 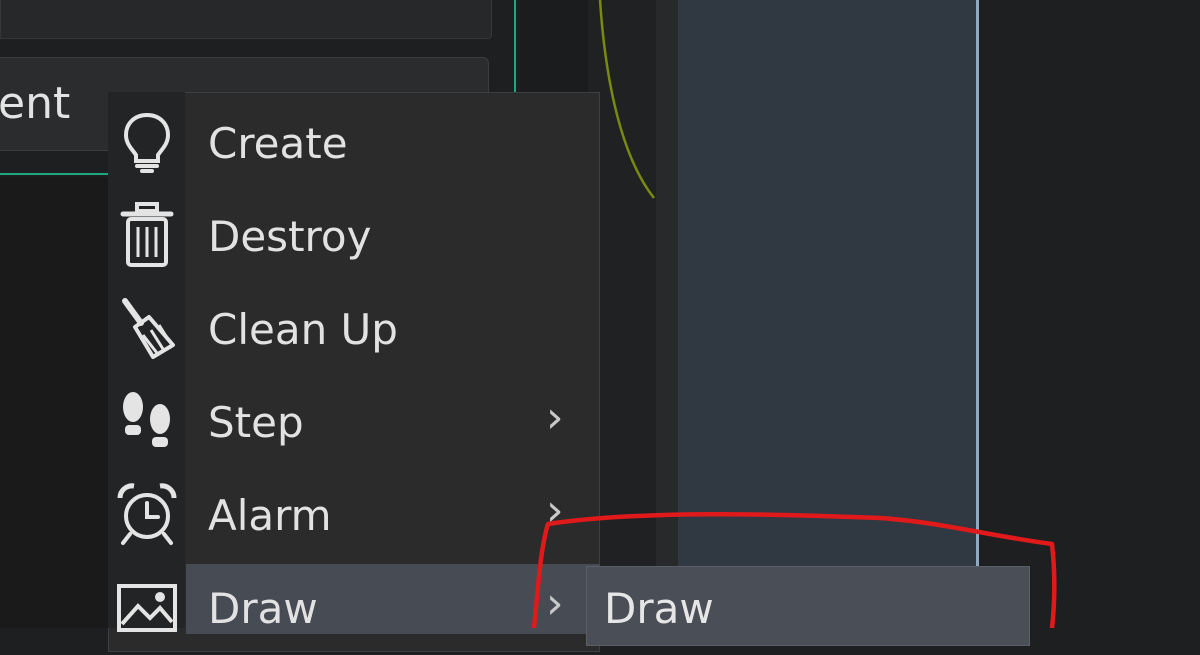 I want to click on image-icon, so click(x=147, y=607).